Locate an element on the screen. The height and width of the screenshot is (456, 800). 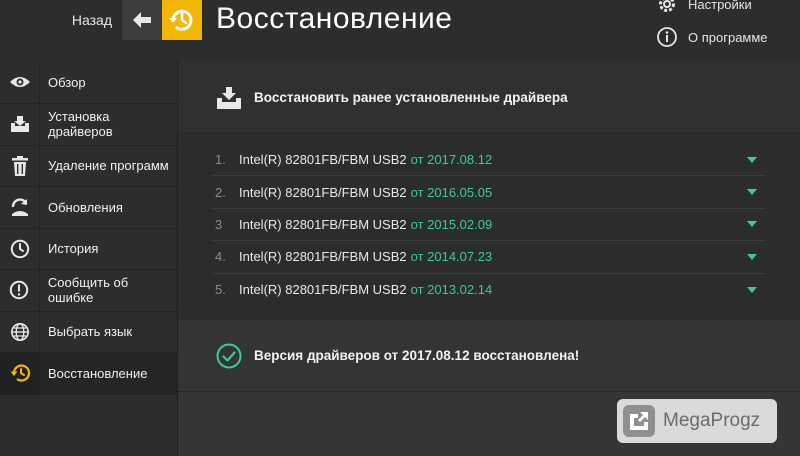
arrow-left-icon is located at coordinates (142, 20).